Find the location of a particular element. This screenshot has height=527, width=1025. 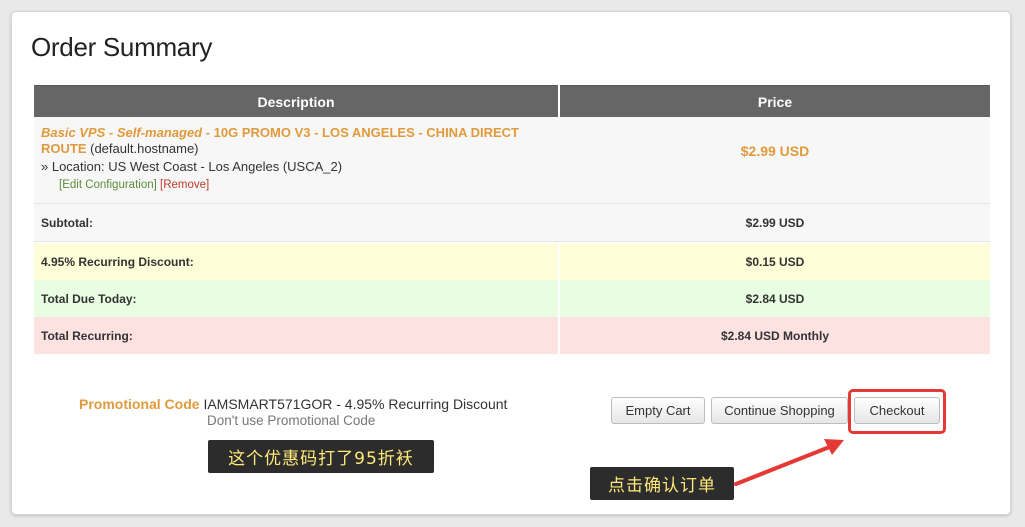

header-description: Description is located at coordinates (296, 101).